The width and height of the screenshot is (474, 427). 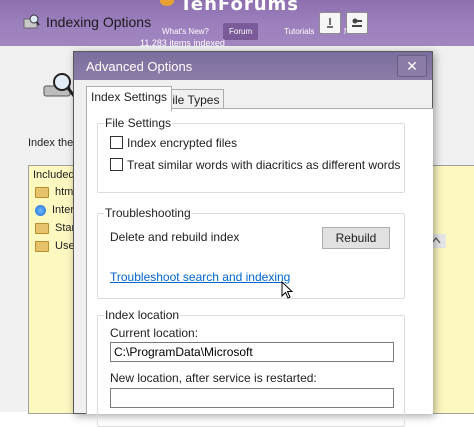 What do you see at coordinates (240, 7) in the screenshot?
I see `forum-logo: TenForums` at bounding box center [240, 7].